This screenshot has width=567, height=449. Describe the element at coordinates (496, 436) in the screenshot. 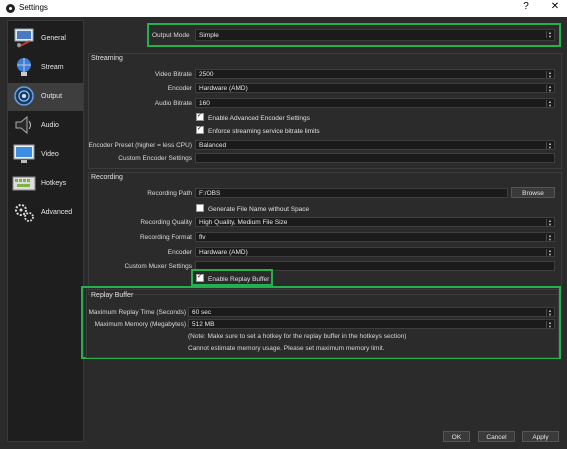

I see `cancel-button: Cancel` at that location.